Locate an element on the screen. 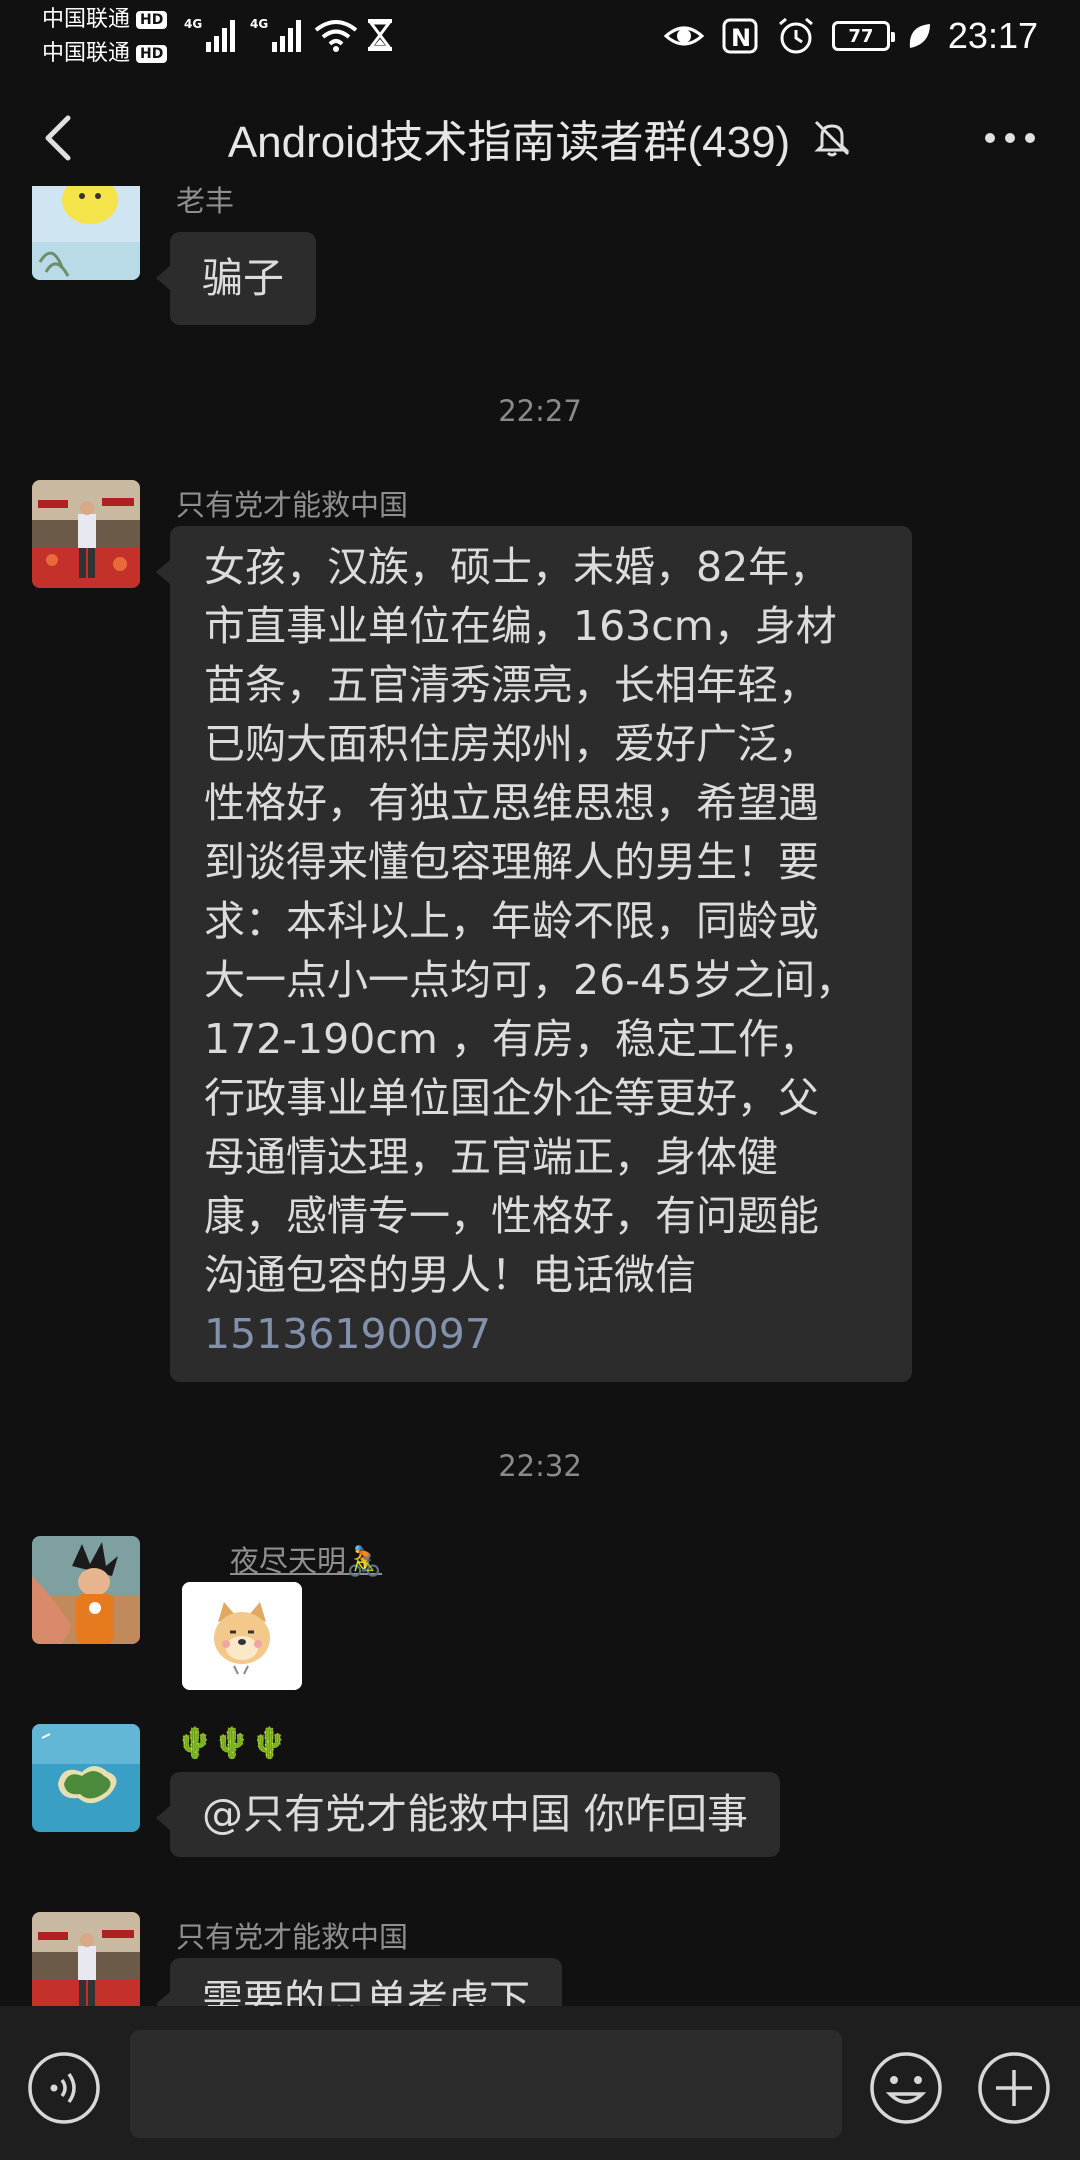 This screenshot has width=1080, height=2160. hd-badge-2: HD is located at coordinates (152, 54).